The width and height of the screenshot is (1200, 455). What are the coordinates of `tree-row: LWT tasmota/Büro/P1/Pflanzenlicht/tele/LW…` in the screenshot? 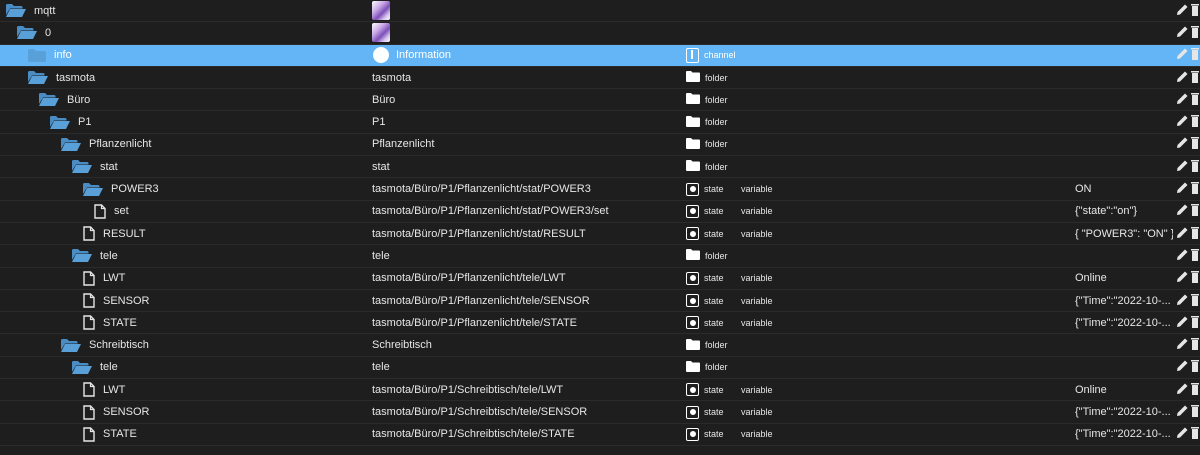 It's located at (600, 279).